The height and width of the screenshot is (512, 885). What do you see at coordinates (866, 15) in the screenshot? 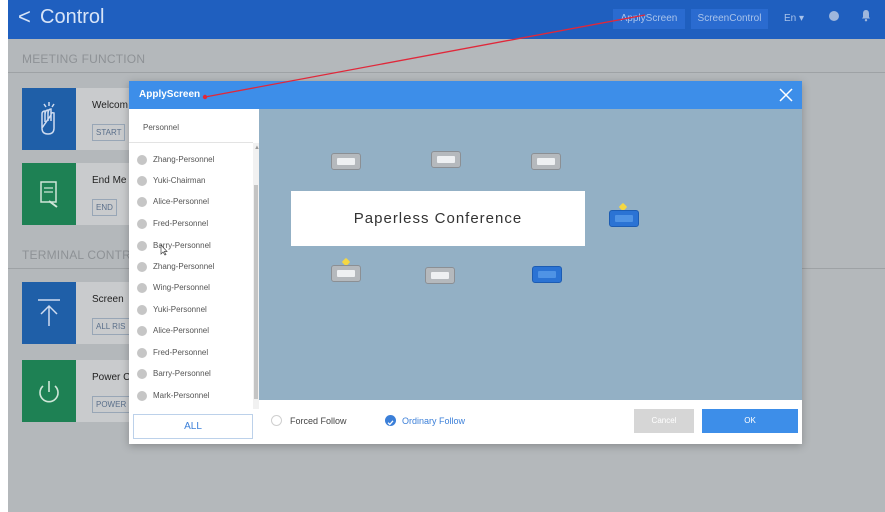
I see `bell-icon` at bounding box center [866, 15].